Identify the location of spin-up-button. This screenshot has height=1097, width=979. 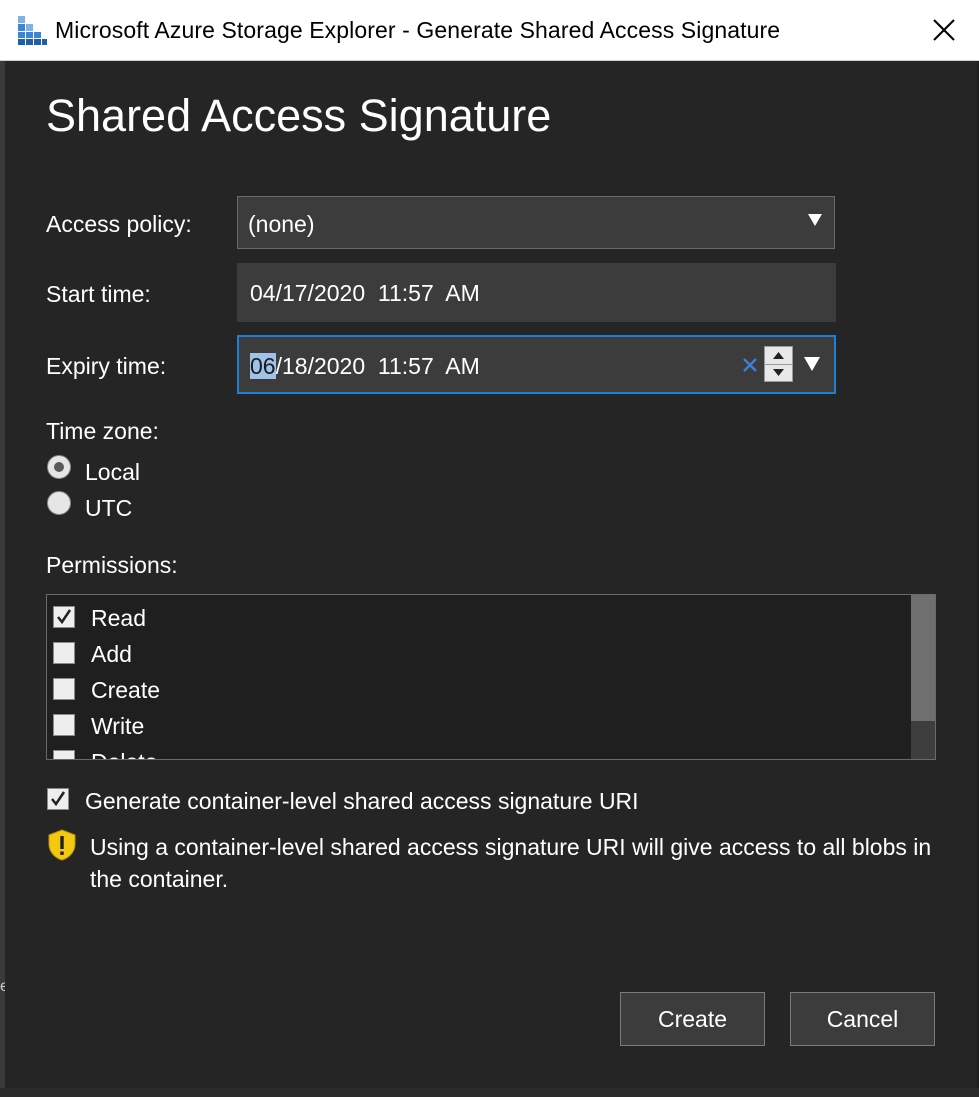
(778, 356).